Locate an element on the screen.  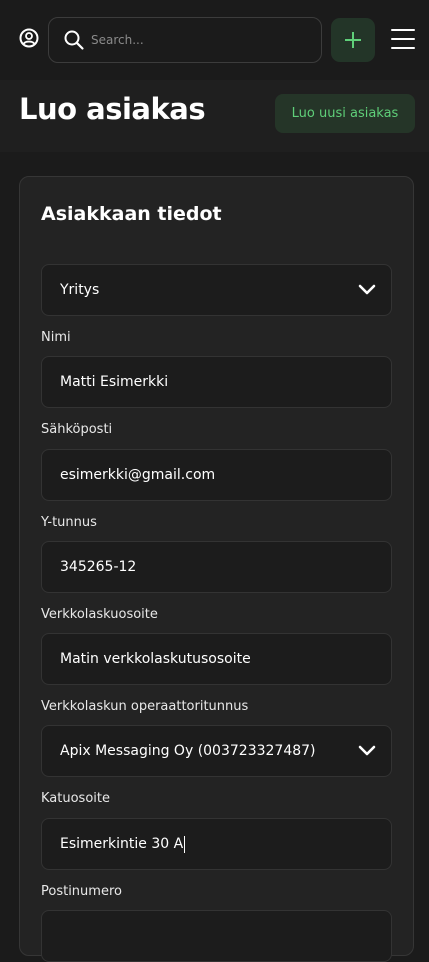
hamburger-menu-icon is located at coordinates (403, 39).